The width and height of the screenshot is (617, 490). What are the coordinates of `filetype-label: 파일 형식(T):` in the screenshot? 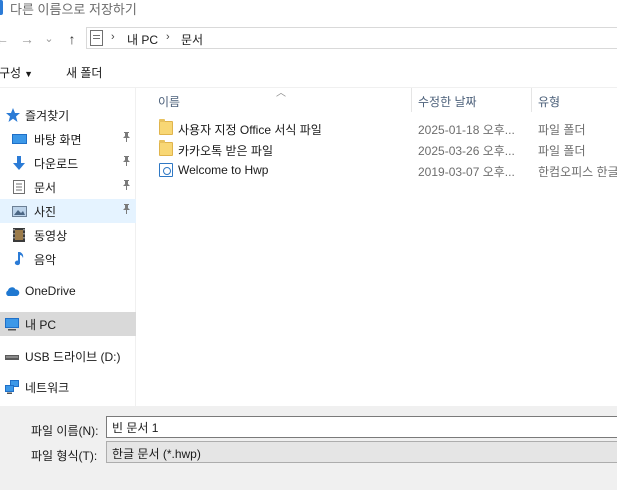 It's located at (64, 456).